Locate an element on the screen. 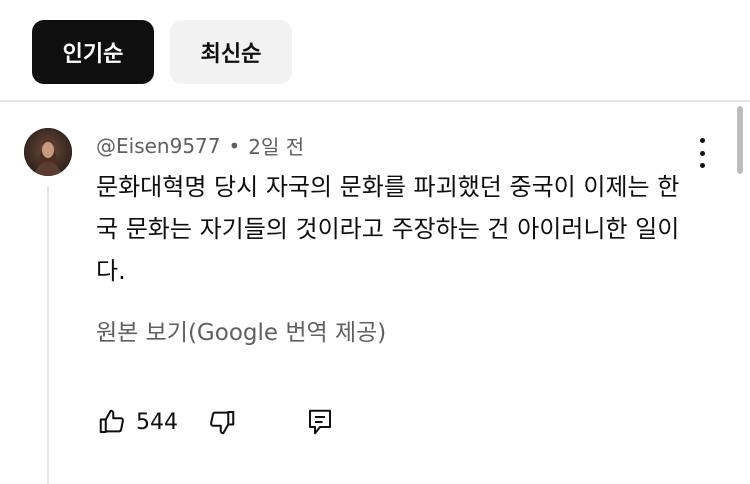 The image size is (750, 484). sort-popular-chip: 인기순 is located at coordinates (93, 52).